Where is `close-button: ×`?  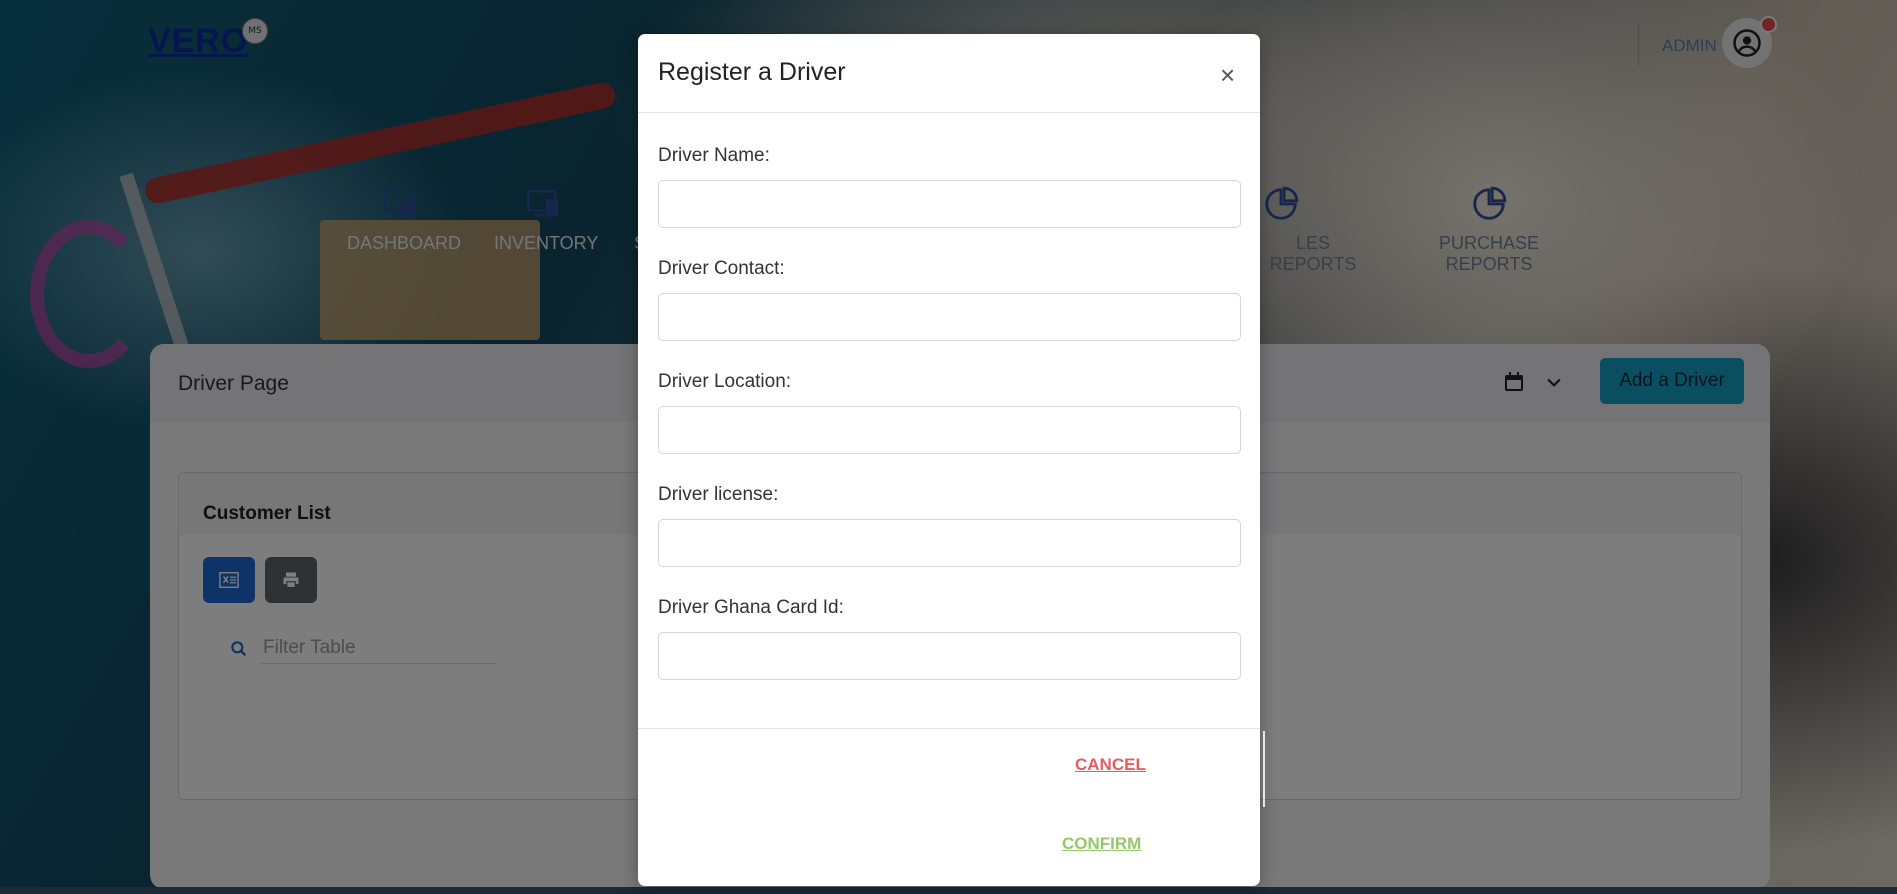
close-button: × is located at coordinates (1227, 75).